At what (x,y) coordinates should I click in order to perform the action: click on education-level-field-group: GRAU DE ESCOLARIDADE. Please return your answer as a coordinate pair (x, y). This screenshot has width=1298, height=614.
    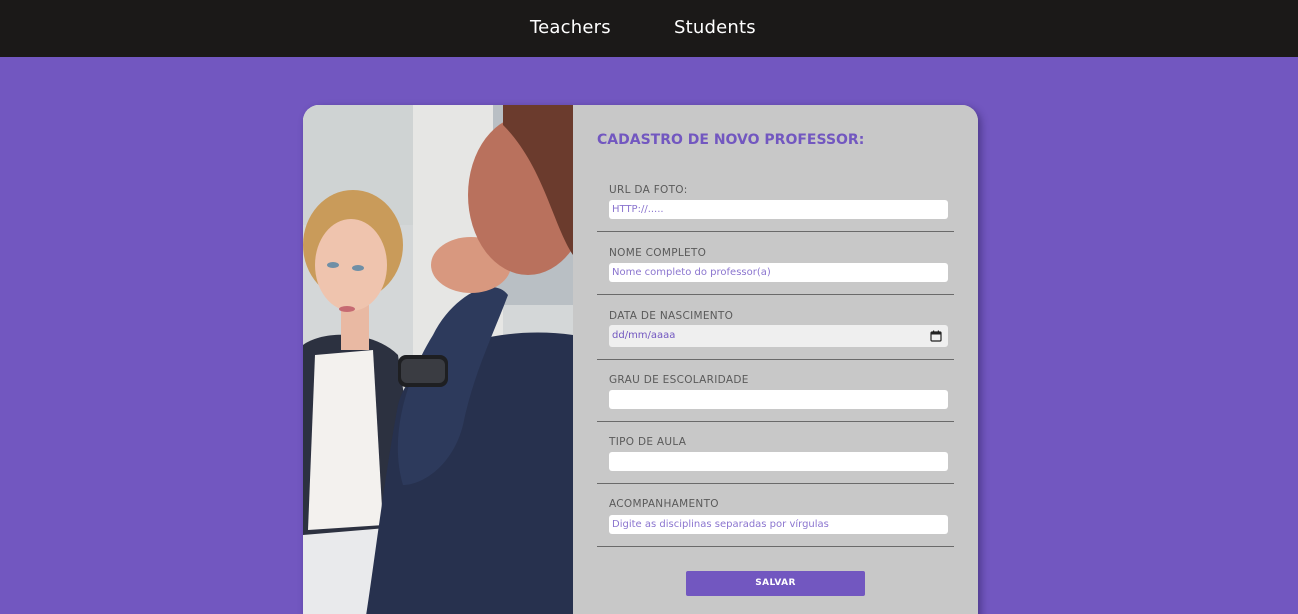
    Looking at the image, I should click on (775, 391).